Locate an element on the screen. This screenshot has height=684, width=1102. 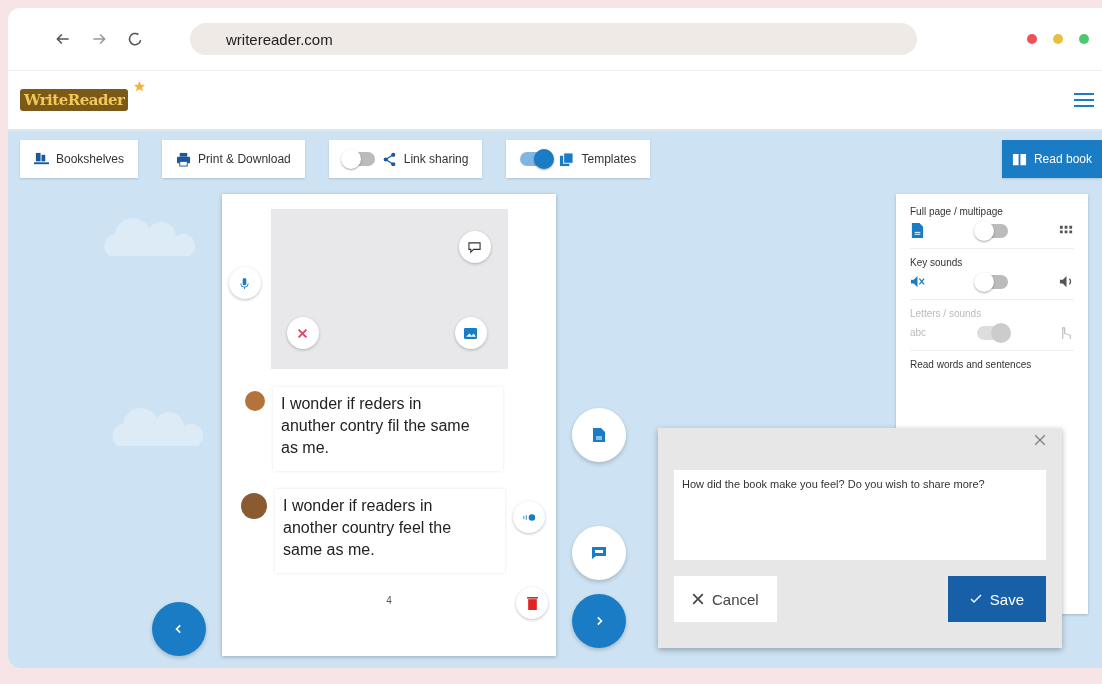
speaker-icon is located at coordinates (1066, 281).